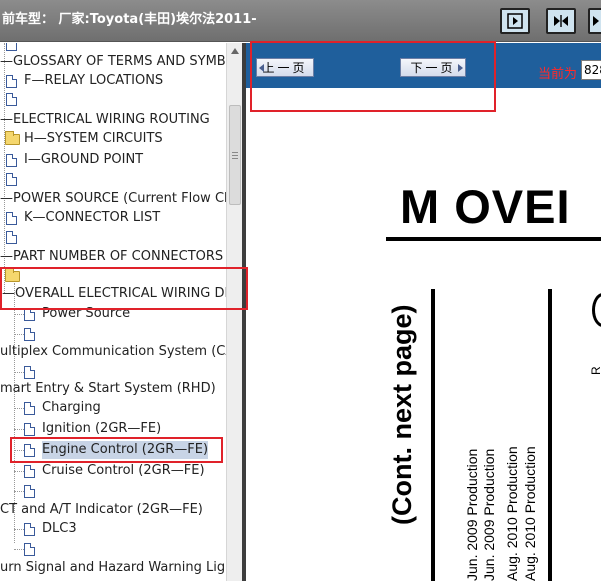  I want to click on panel-right-icon, so click(515, 21).